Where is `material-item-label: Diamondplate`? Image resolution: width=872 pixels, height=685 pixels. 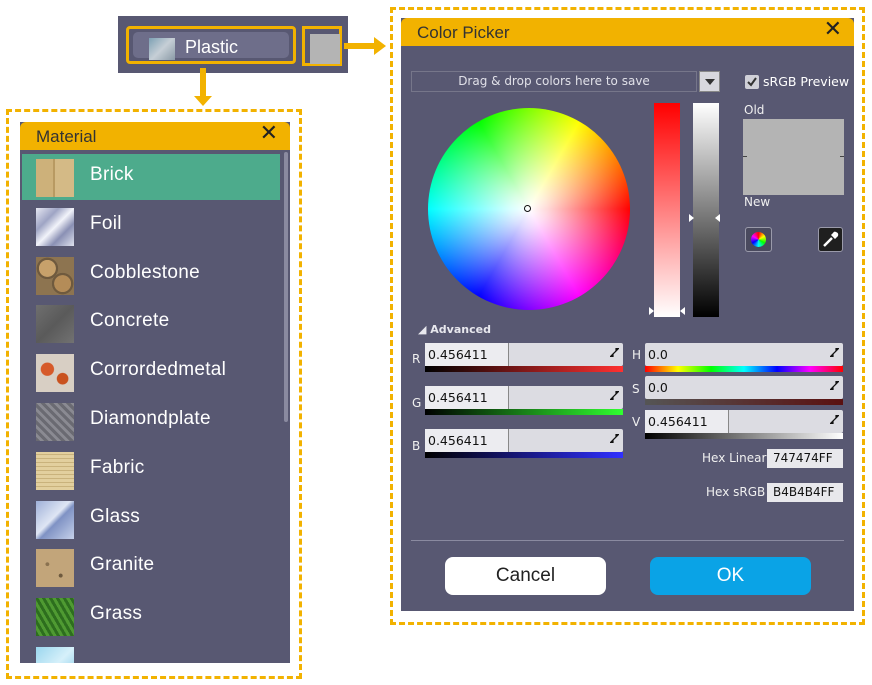
material-item-label: Diamondplate is located at coordinates (150, 418).